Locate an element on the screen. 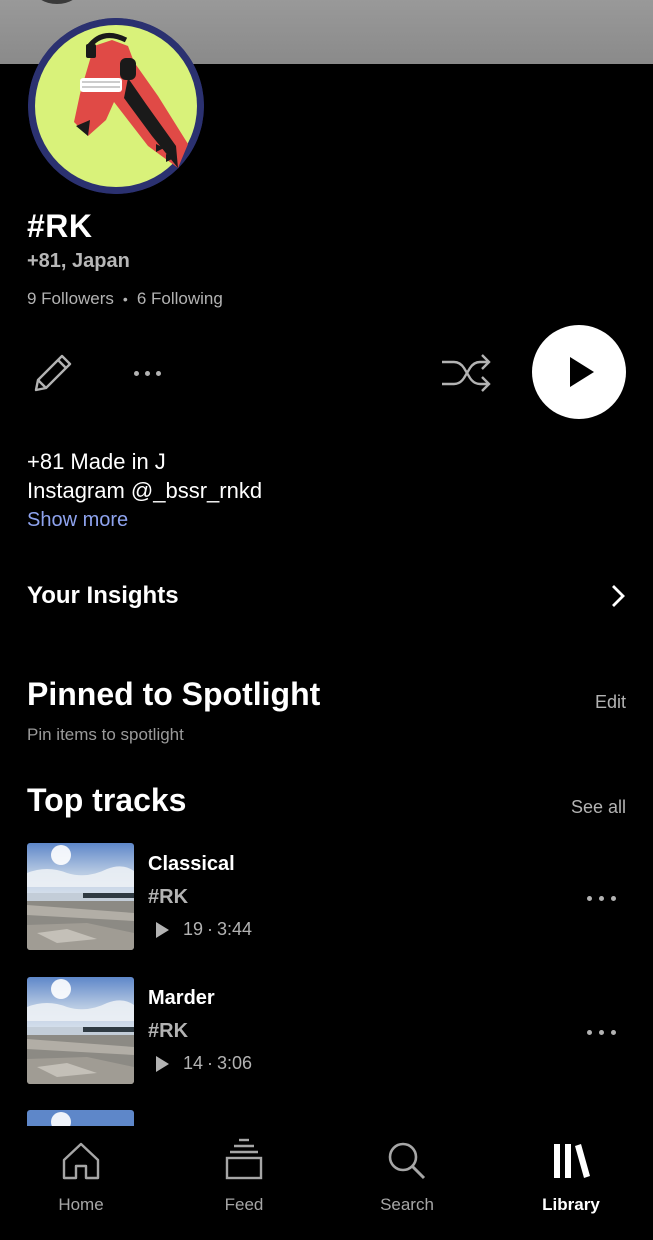  chevron-right-icon is located at coordinates (618, 596).